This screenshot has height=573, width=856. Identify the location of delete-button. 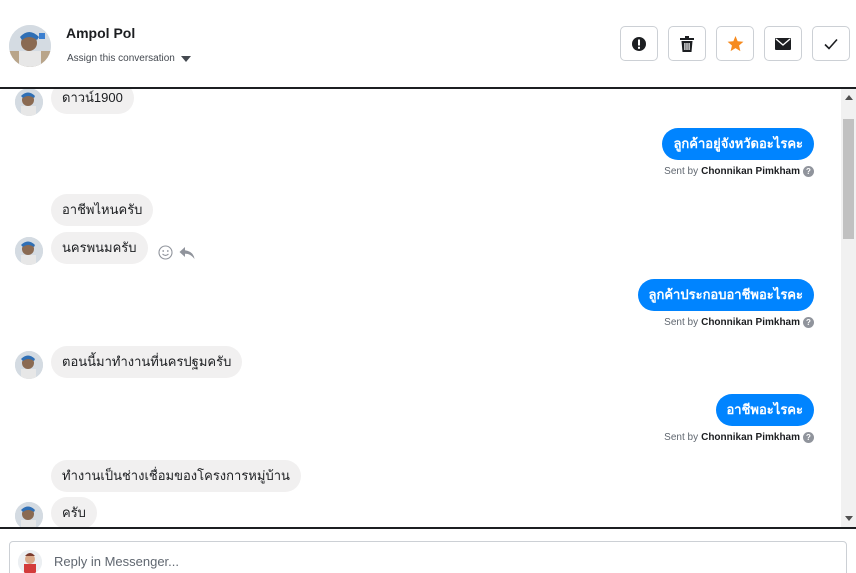
(687, 43).